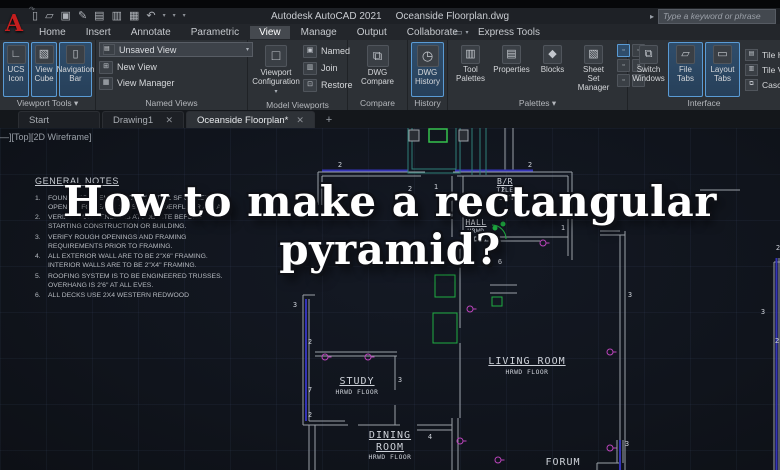 The height and width of the screenshot is (470, 780). Describe the element at coordinates (106, 67) in the screenshot. I see `item-icon: ⊞` at that location.